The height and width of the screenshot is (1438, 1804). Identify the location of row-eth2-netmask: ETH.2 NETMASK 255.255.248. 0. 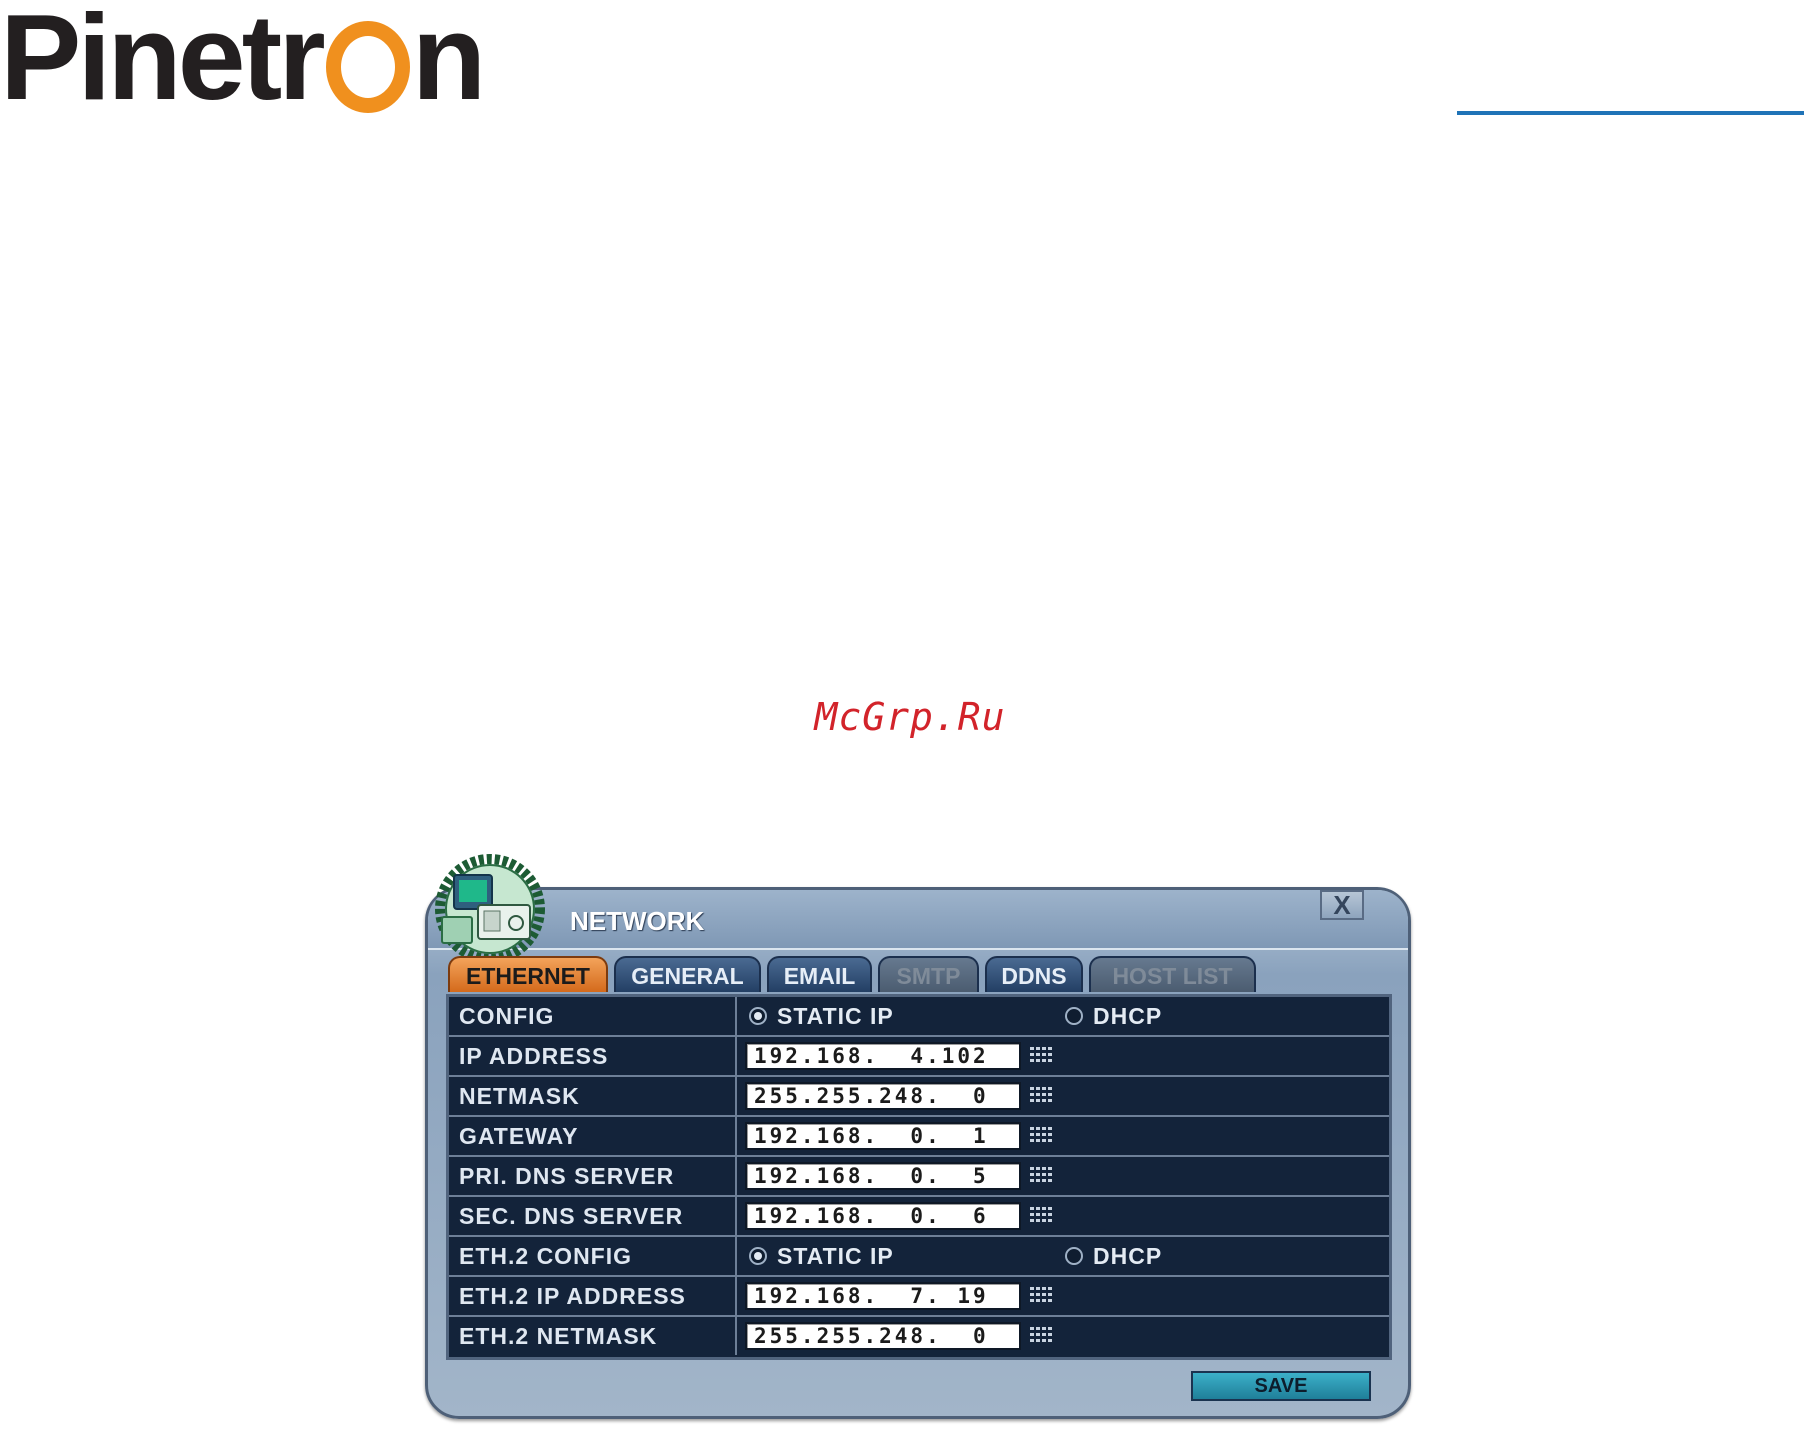
(919, 1337).